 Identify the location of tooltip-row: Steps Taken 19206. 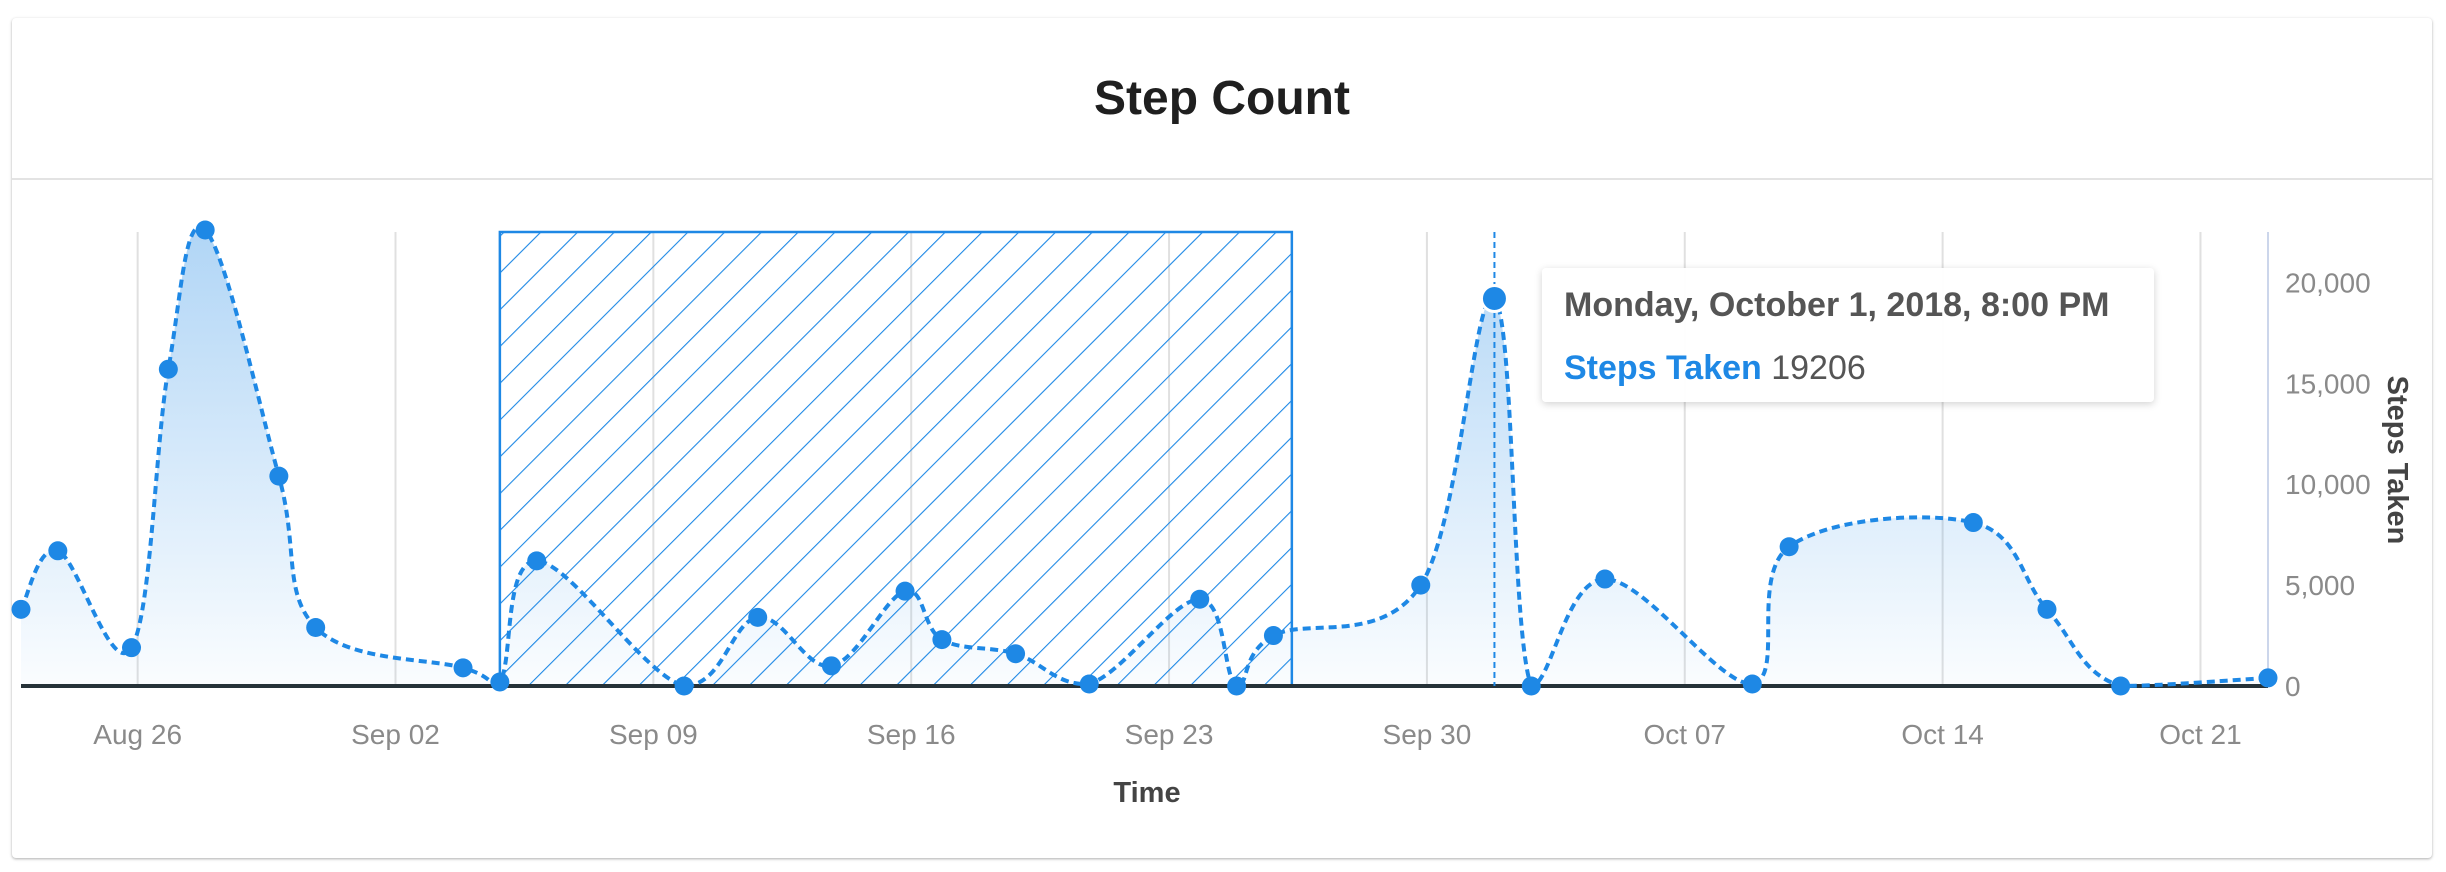
(1848, 368).